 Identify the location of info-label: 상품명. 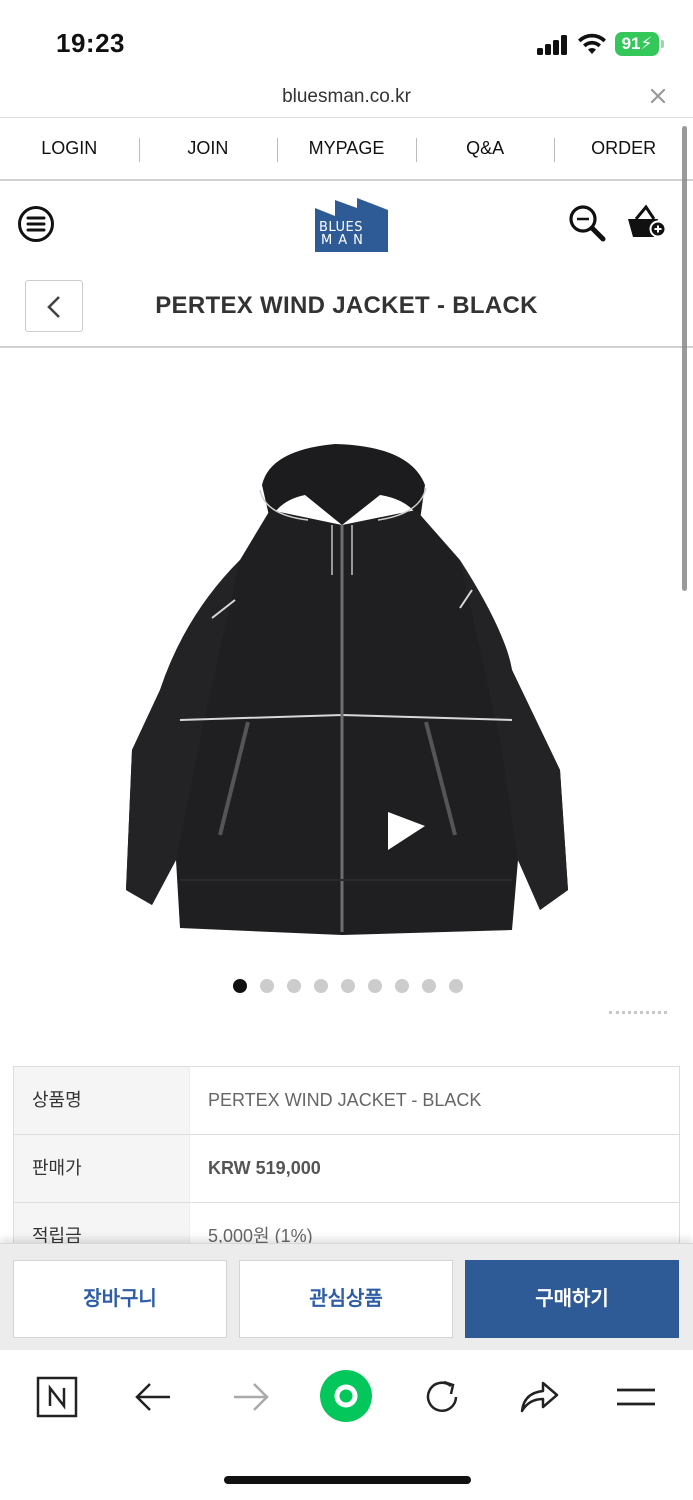
(102, 1100).